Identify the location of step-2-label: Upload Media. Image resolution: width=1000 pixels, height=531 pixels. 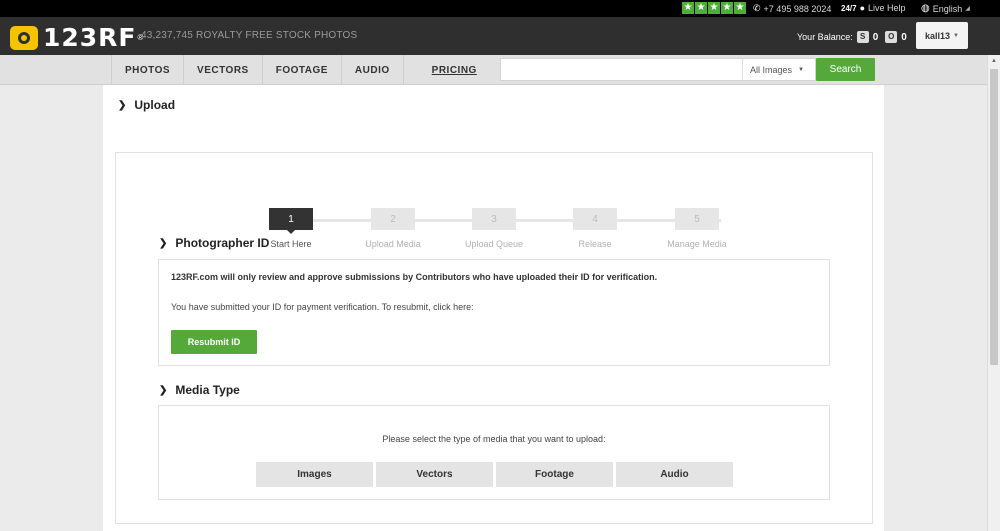
(393, 244).